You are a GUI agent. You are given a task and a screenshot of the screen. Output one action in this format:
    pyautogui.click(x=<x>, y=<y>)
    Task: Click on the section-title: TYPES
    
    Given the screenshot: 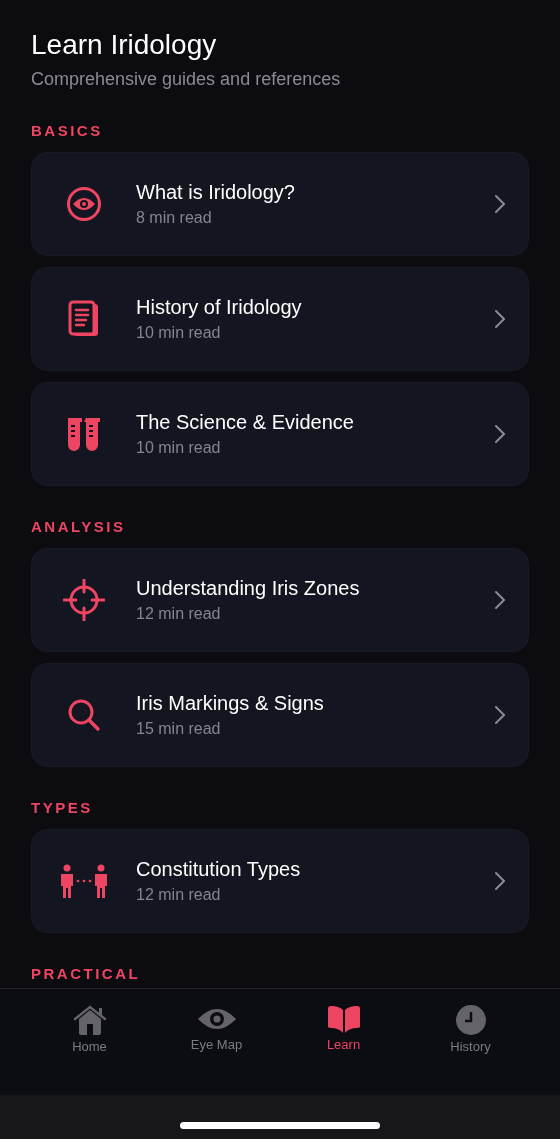 What is the action you would take?
    pyautogui.click(x=62, y=808)
    